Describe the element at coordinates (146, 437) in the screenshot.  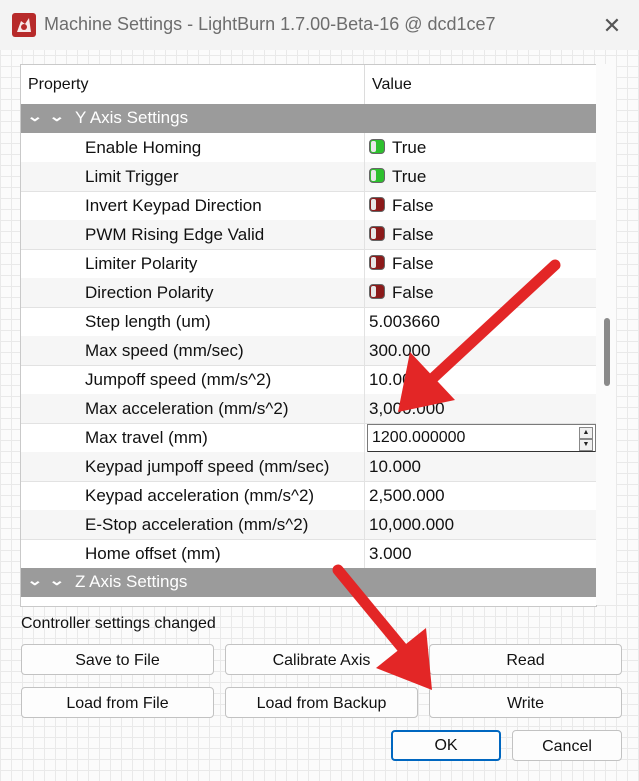
I see `property-name: Max travel (mm)` at that location.